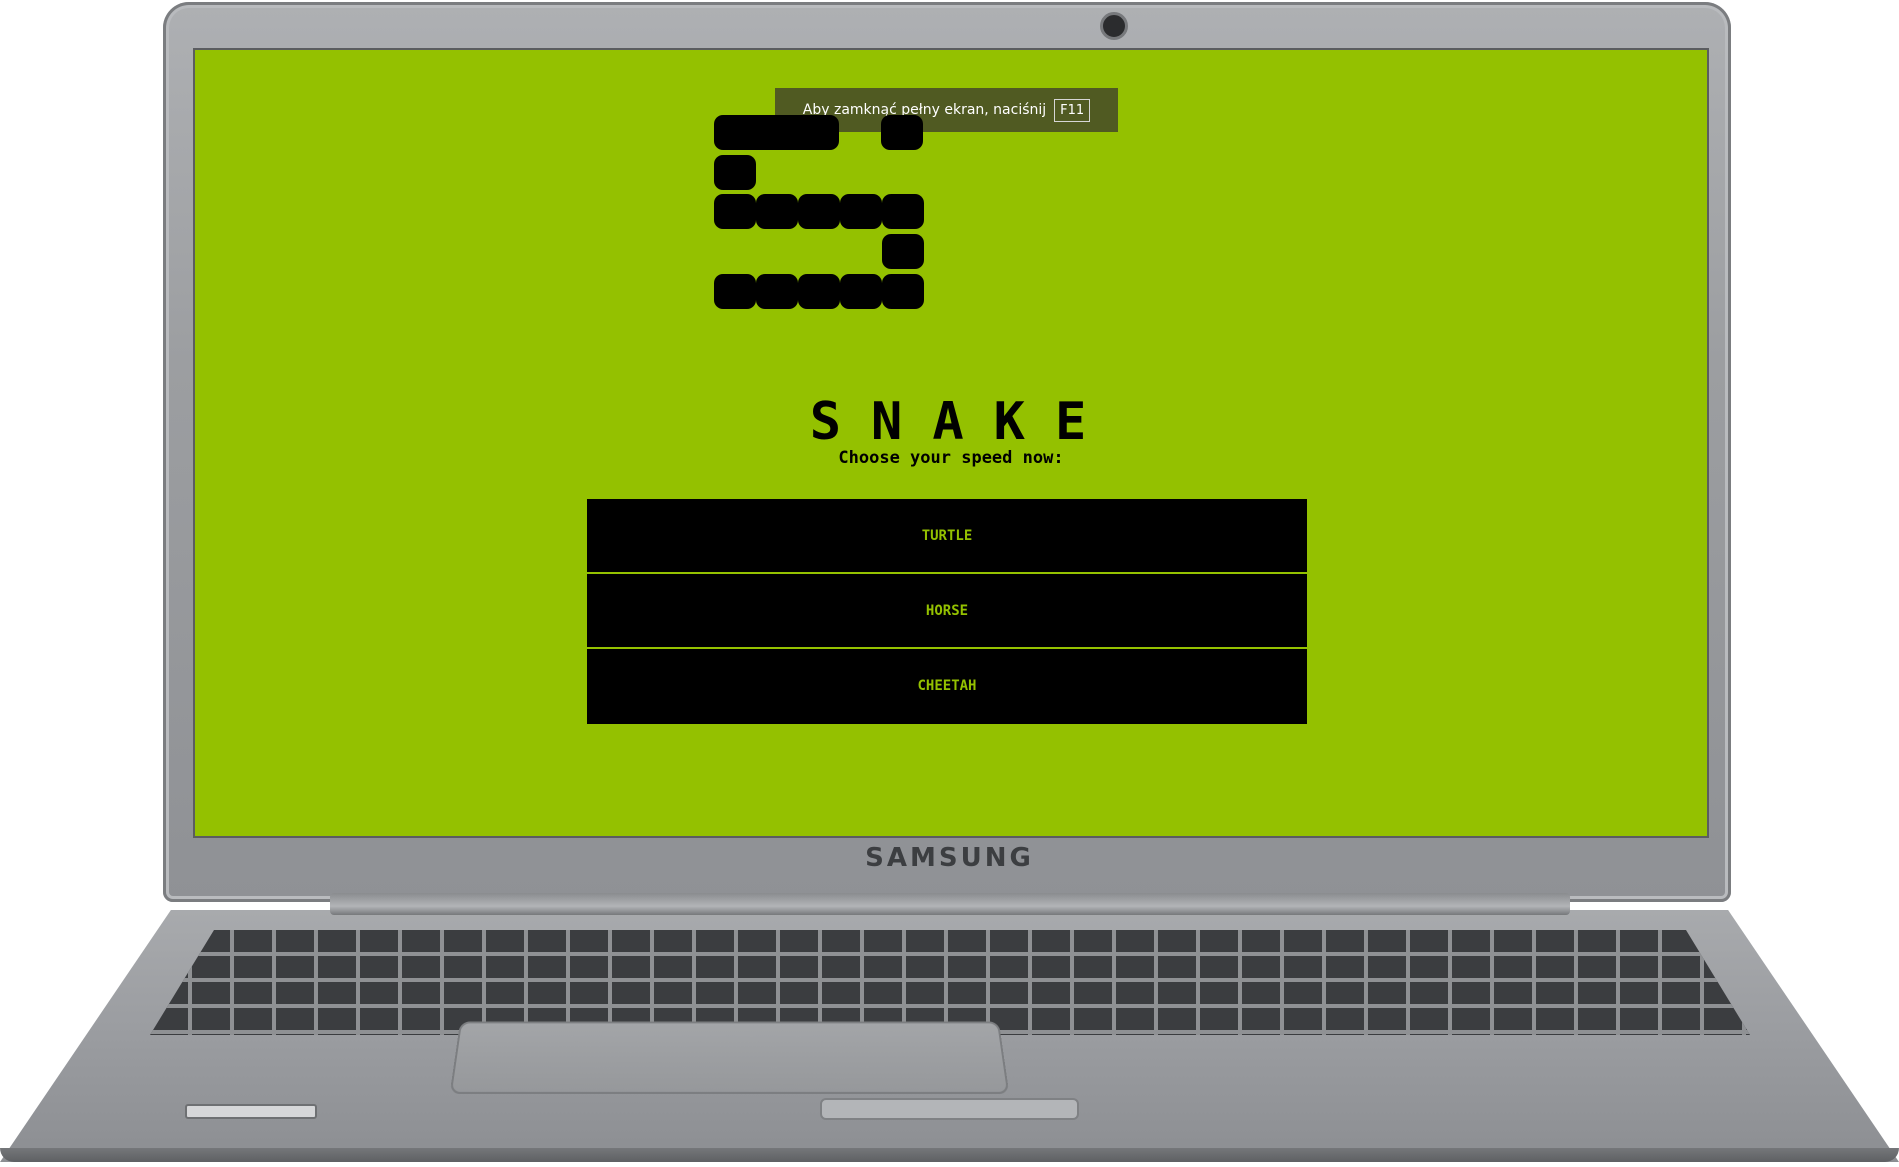 Image resolution: width=1899 pixels, height=1167 pixels. What do you see at coordinates (950, 904) in the screenshot?
I see `laptop-hinge` at bounding box center [950, 904].